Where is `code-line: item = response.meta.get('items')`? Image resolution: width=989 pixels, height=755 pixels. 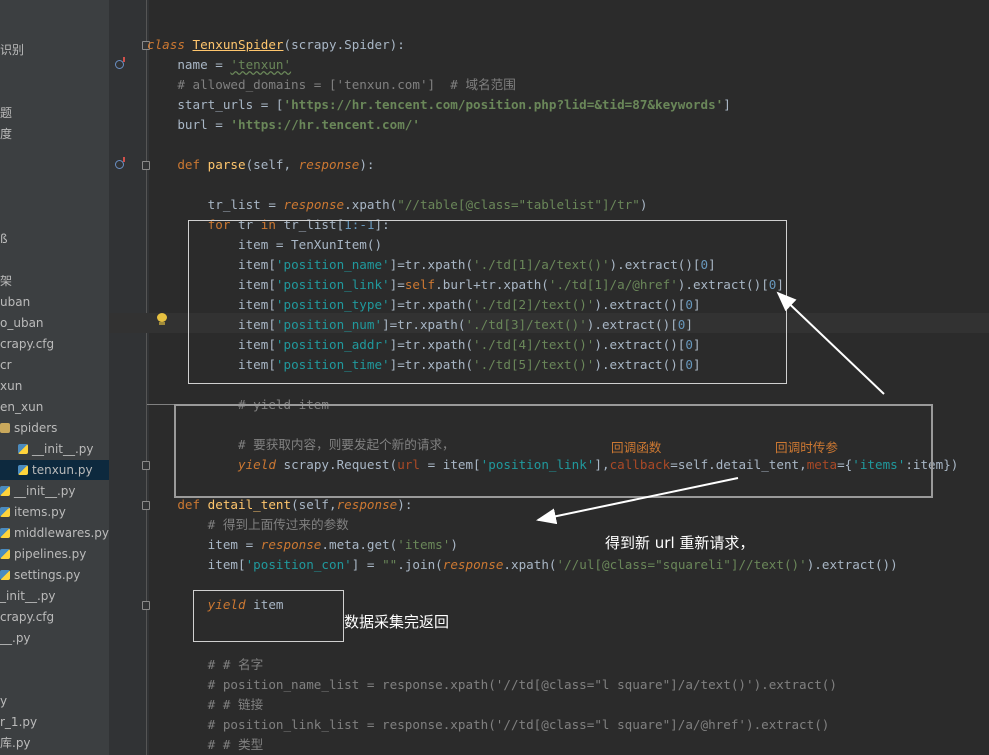
code-line: item = response.meta.get('items') is located at coordinates (302, 544).